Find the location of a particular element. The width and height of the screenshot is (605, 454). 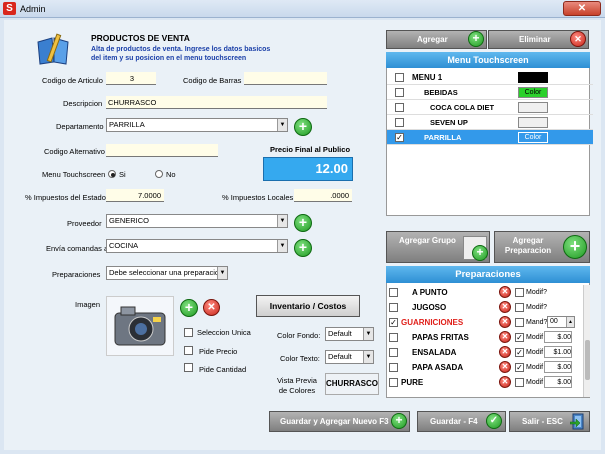

prep-row-ensalada: ENSALADA ✕ ✓ Modif $1.00 is located at coordinates (490, 352).